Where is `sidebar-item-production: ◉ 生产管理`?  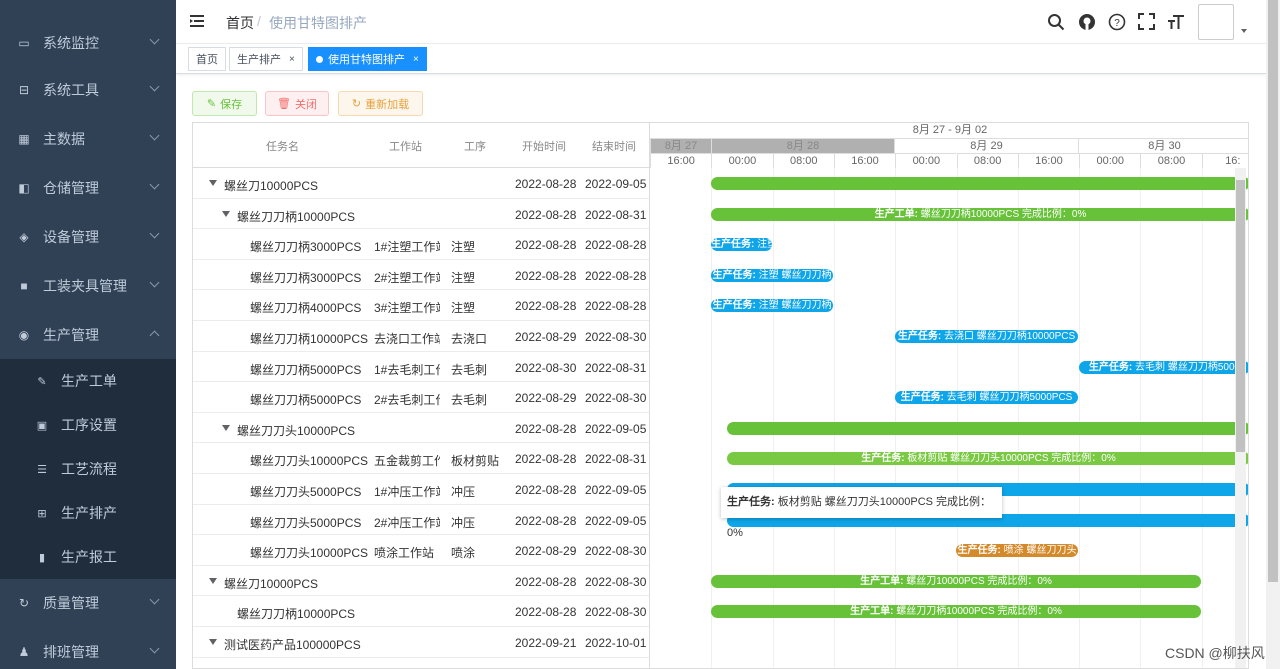
sidebar-item-production: ◉ 生产管理 is located at coordinates (88, 334).